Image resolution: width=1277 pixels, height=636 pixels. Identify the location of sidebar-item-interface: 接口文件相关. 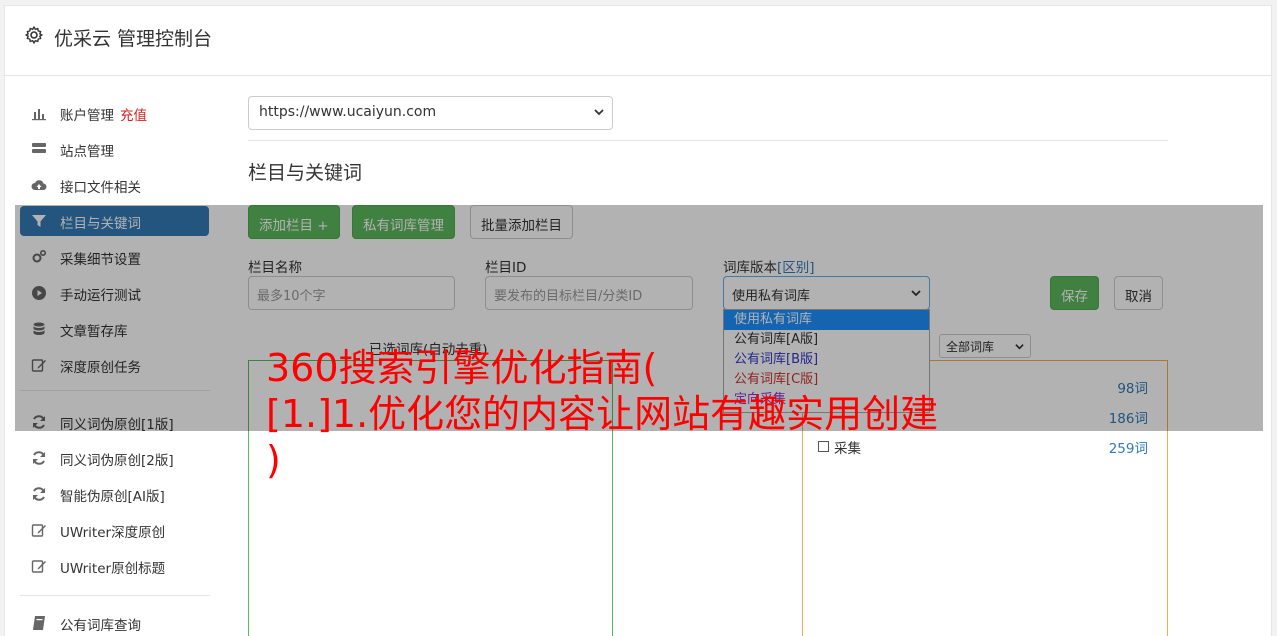
(114, 185).